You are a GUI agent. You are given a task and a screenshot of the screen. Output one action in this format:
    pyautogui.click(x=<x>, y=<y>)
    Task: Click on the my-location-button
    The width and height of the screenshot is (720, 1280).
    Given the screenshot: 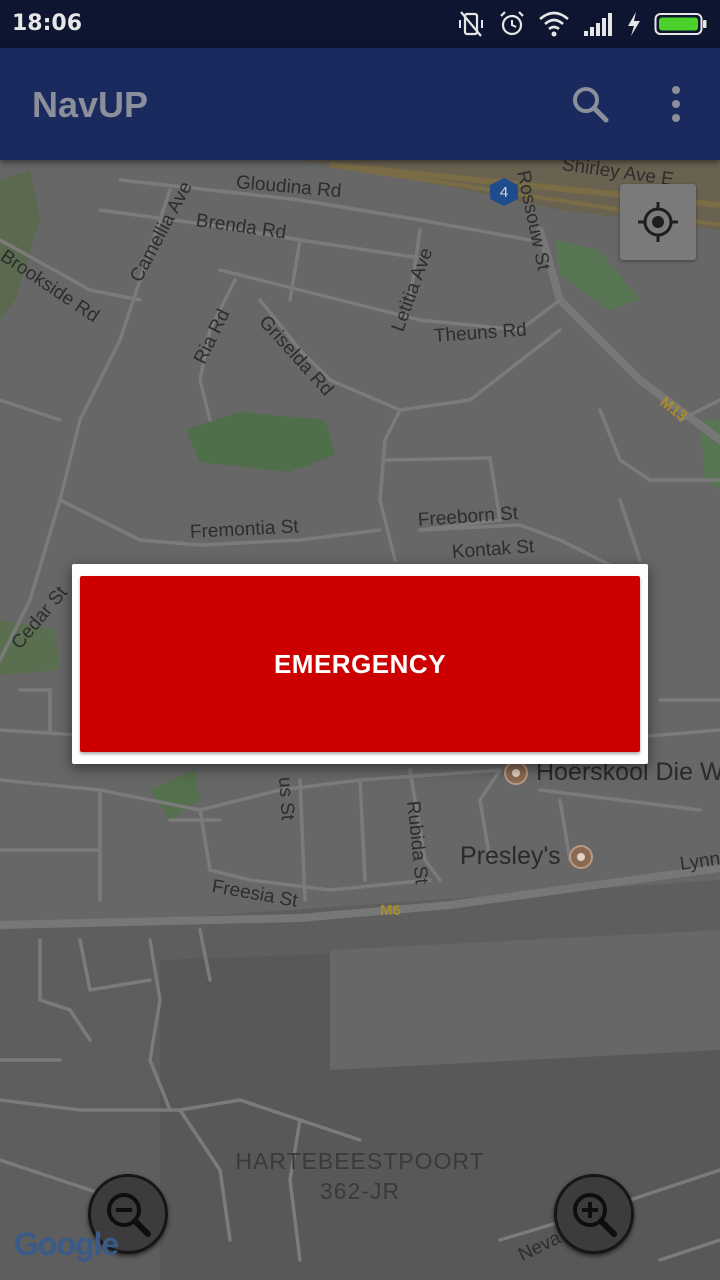 What is the action you would take?
    pyautogui.click(x=658, y=222)
    